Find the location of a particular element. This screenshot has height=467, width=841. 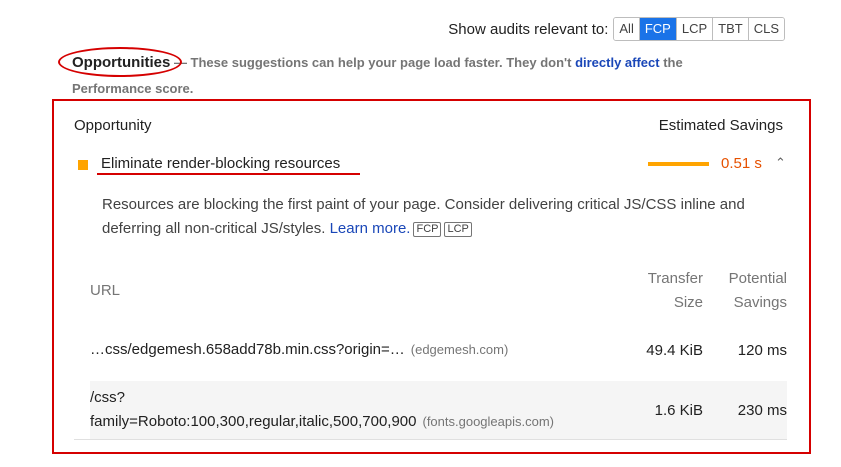

divider is located at coordinates (430, 439).